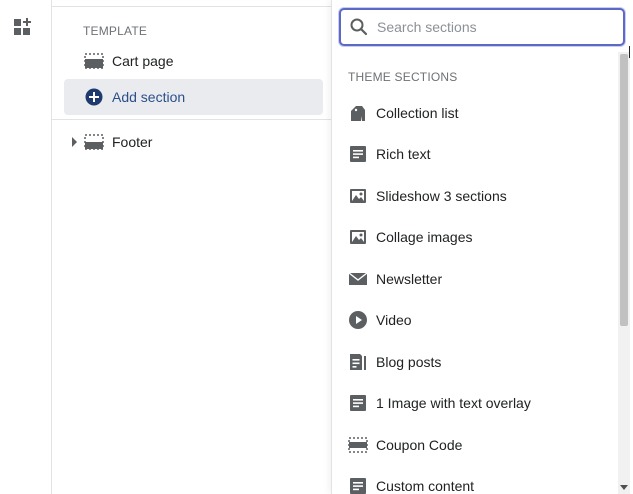 The height and width of the screenshot is (494, 633). I want to click on scrollbar, so click(624, 273).